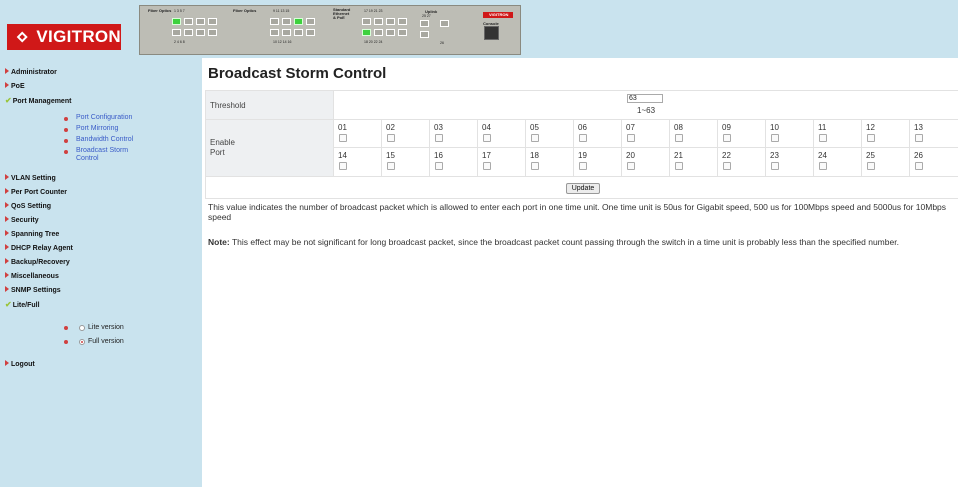 This screenshot has width=958, height=487. What do you see at coordinates (38, 100) in the screenshot?
I see `sidebar-item-port-management: ✔Port Management` at bounding box center [38, 100].